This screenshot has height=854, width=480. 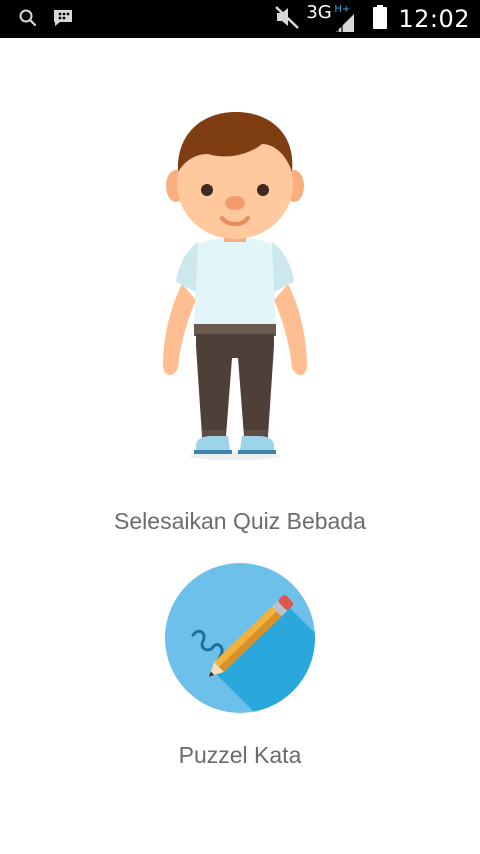 What do you see at coordinates (240, 521) in the screenshot?
I see `quiz-label: Selesaikan Quiz Bebada` at bounding box center [240, 521].